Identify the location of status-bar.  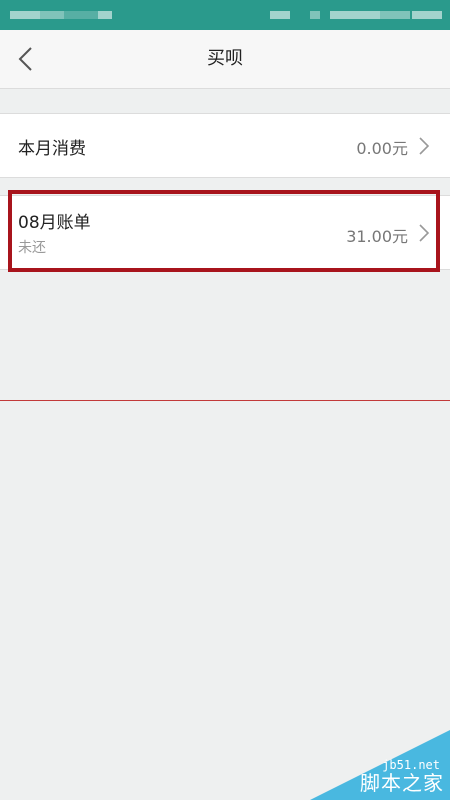
(225, 15).